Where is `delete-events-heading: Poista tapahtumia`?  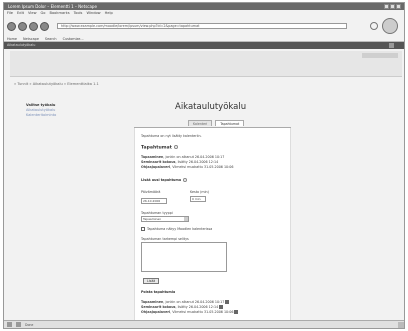
delete-events-heading: Poista tapahtumia is located at coordinates (158, 292).